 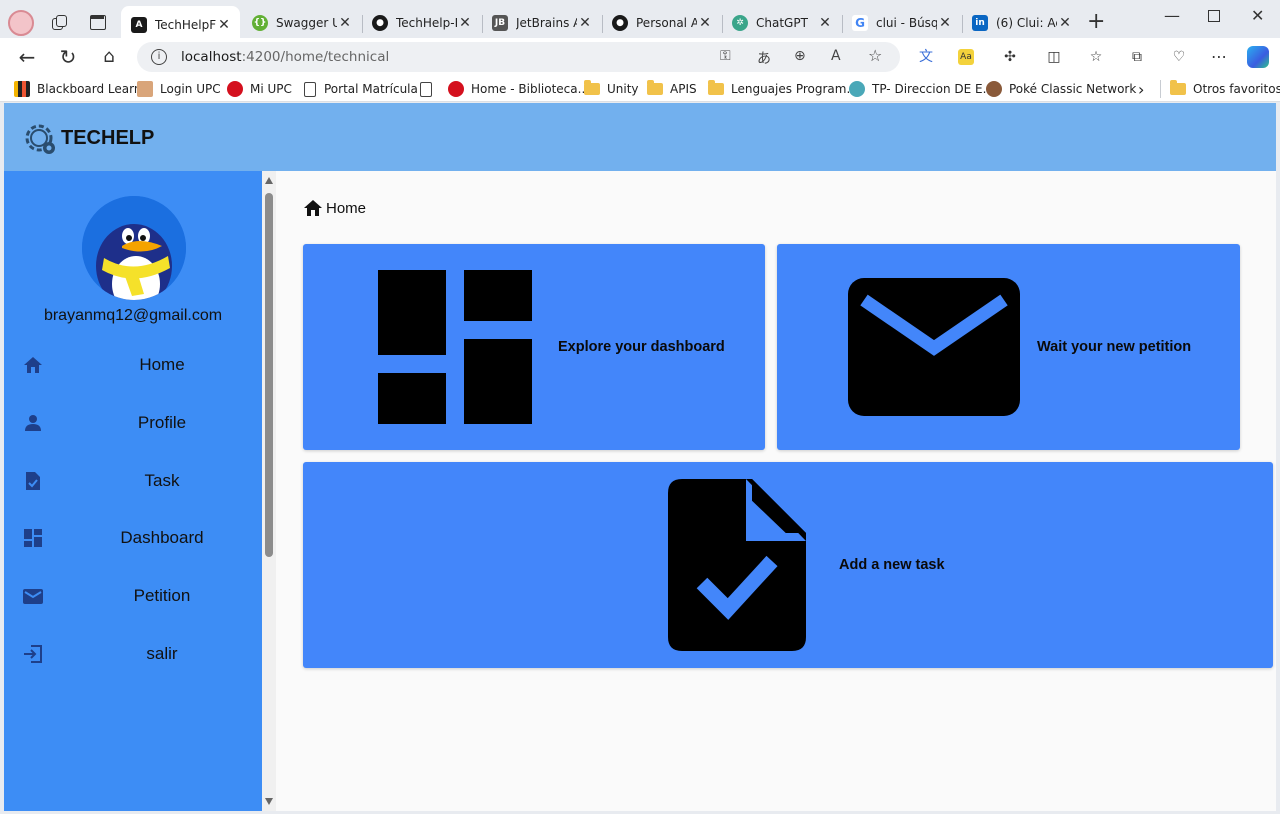 I want to click on card-title: Explore your dashboard, so click(x=641, y=347).